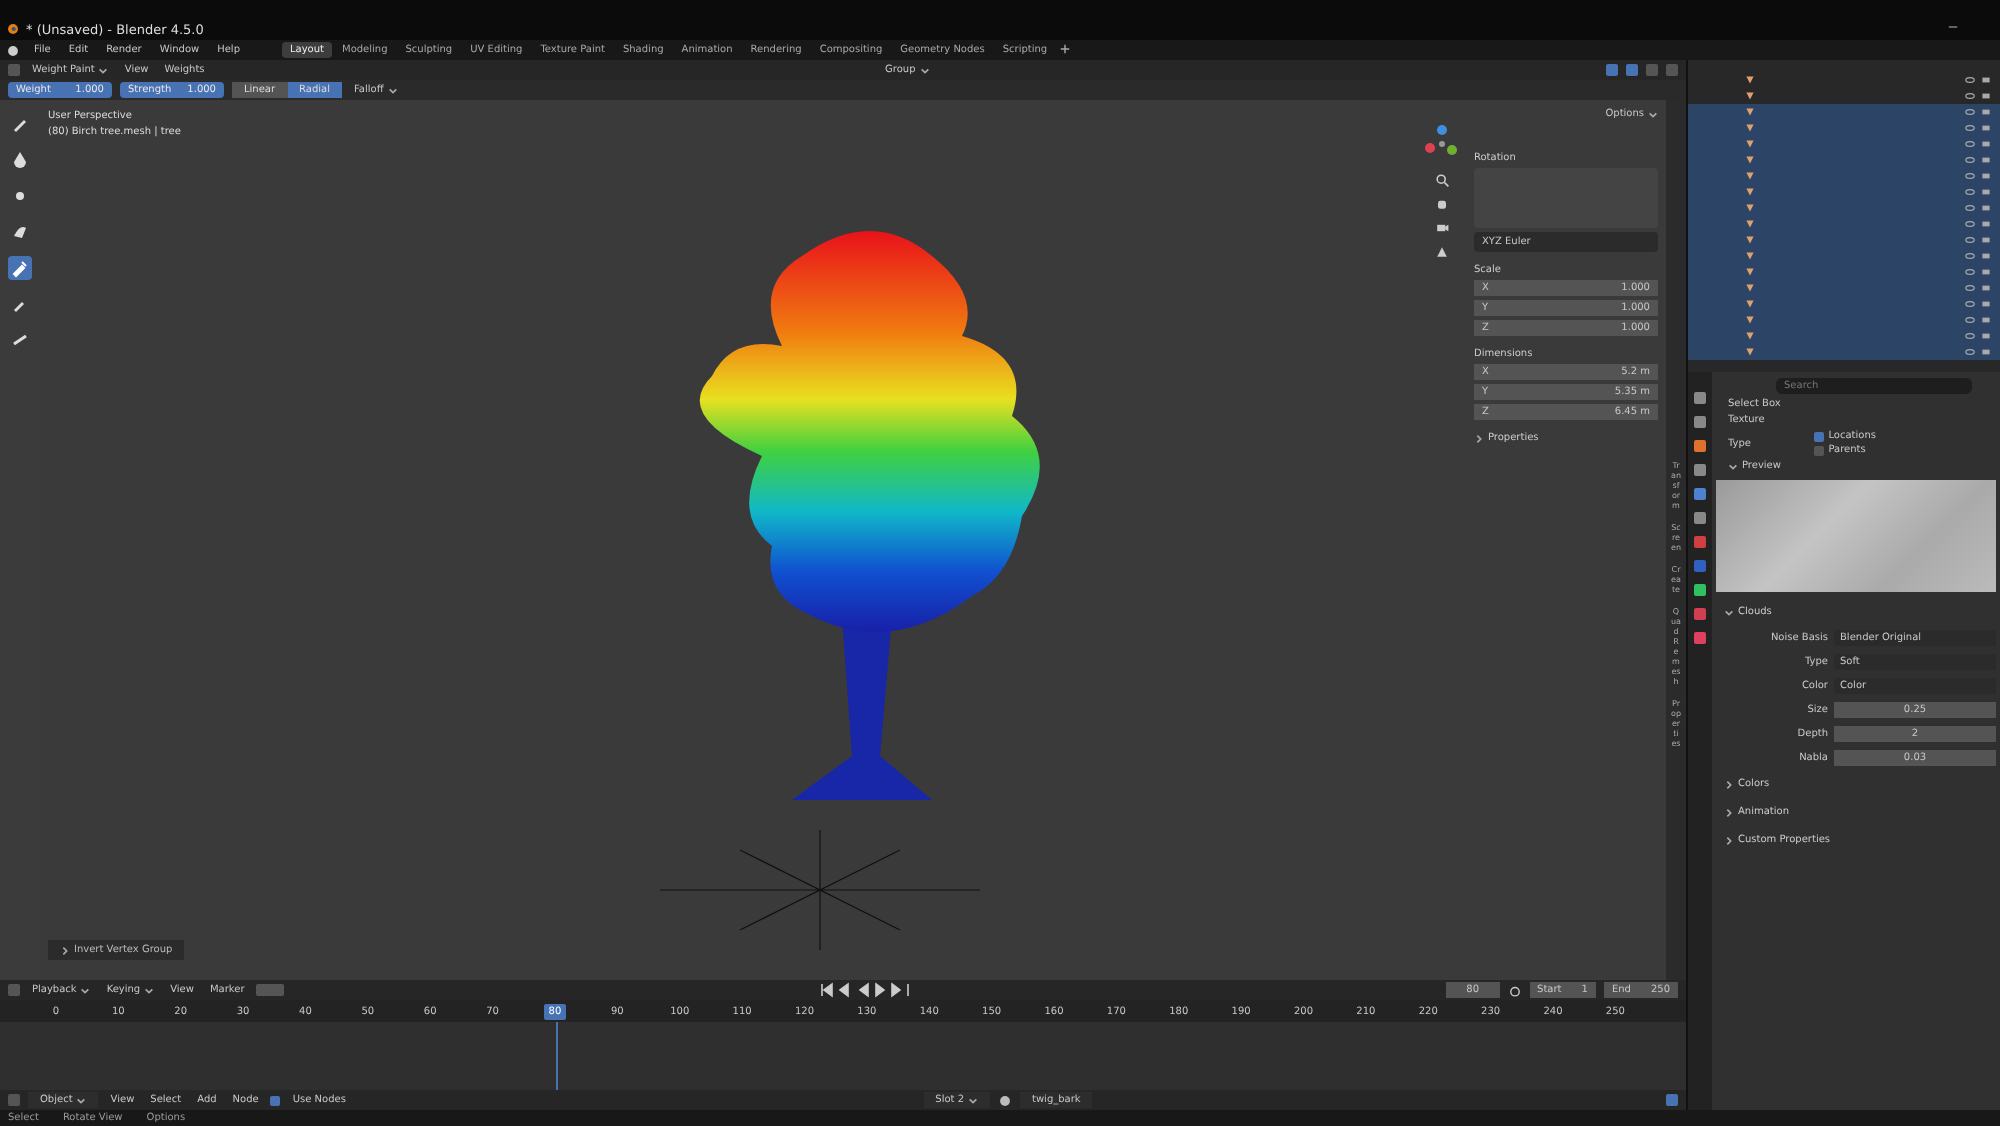 The width and height of the screenshot is (2000, 1126). I want to click on minimize-icon, so click(1953, 27).